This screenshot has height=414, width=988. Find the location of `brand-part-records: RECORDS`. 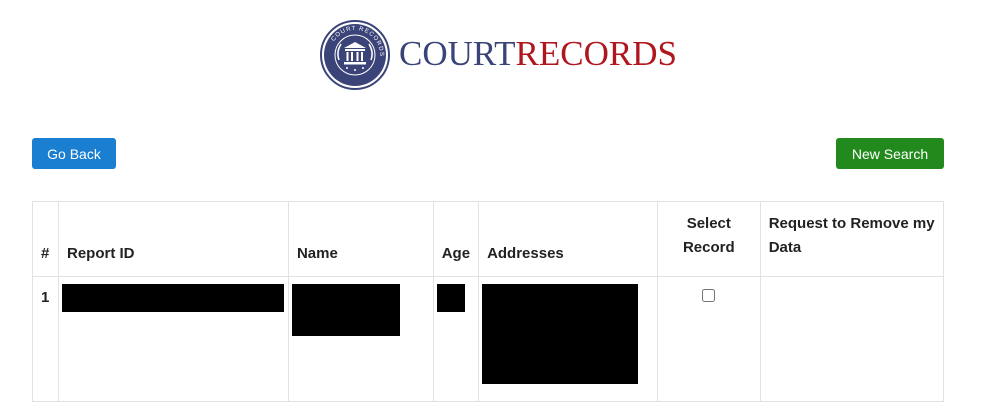

brand-part-records: RECORDS is located at coordinates (596, 53).